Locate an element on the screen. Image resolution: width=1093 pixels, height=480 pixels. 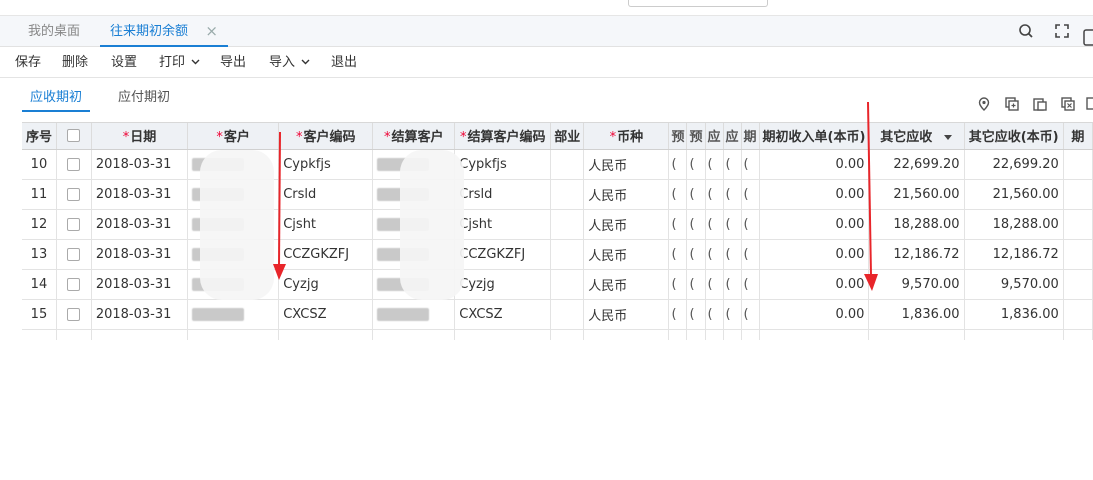
cell-customer is located at coordinates (233, 314).